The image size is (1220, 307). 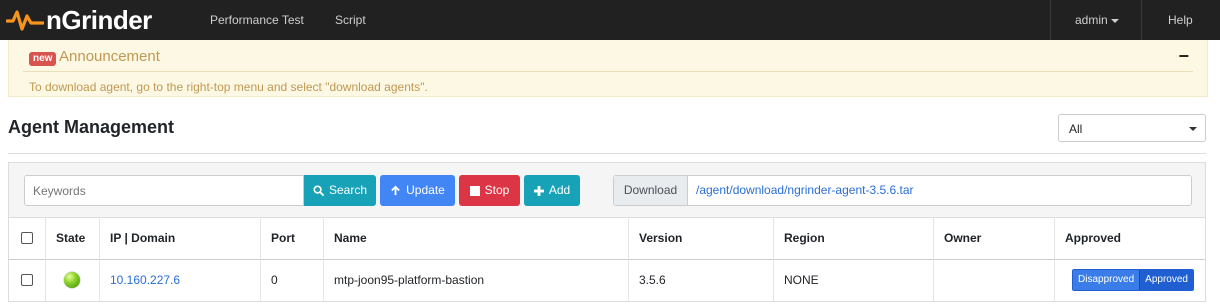 I want to click on nav-help: Help, so click(x=1180, y=20).